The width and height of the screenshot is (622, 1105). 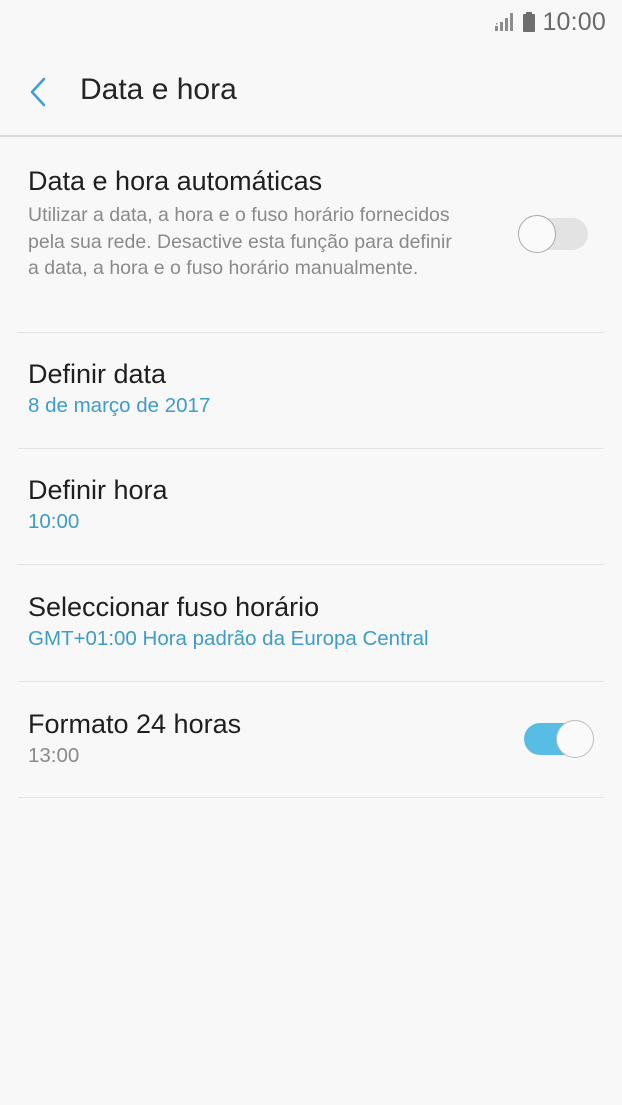 I want to click on page-title: Data e hora, so click(x=158, y=89).